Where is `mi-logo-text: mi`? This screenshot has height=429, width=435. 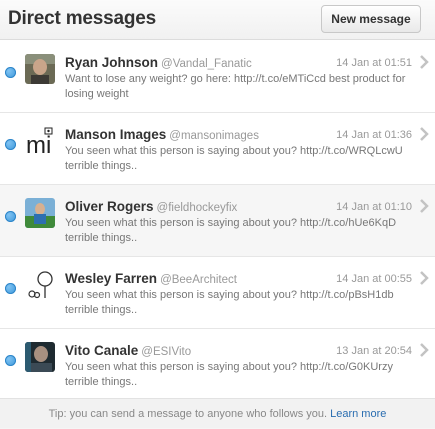
mi-logo-text: mi is located at coordinates (38, 144).